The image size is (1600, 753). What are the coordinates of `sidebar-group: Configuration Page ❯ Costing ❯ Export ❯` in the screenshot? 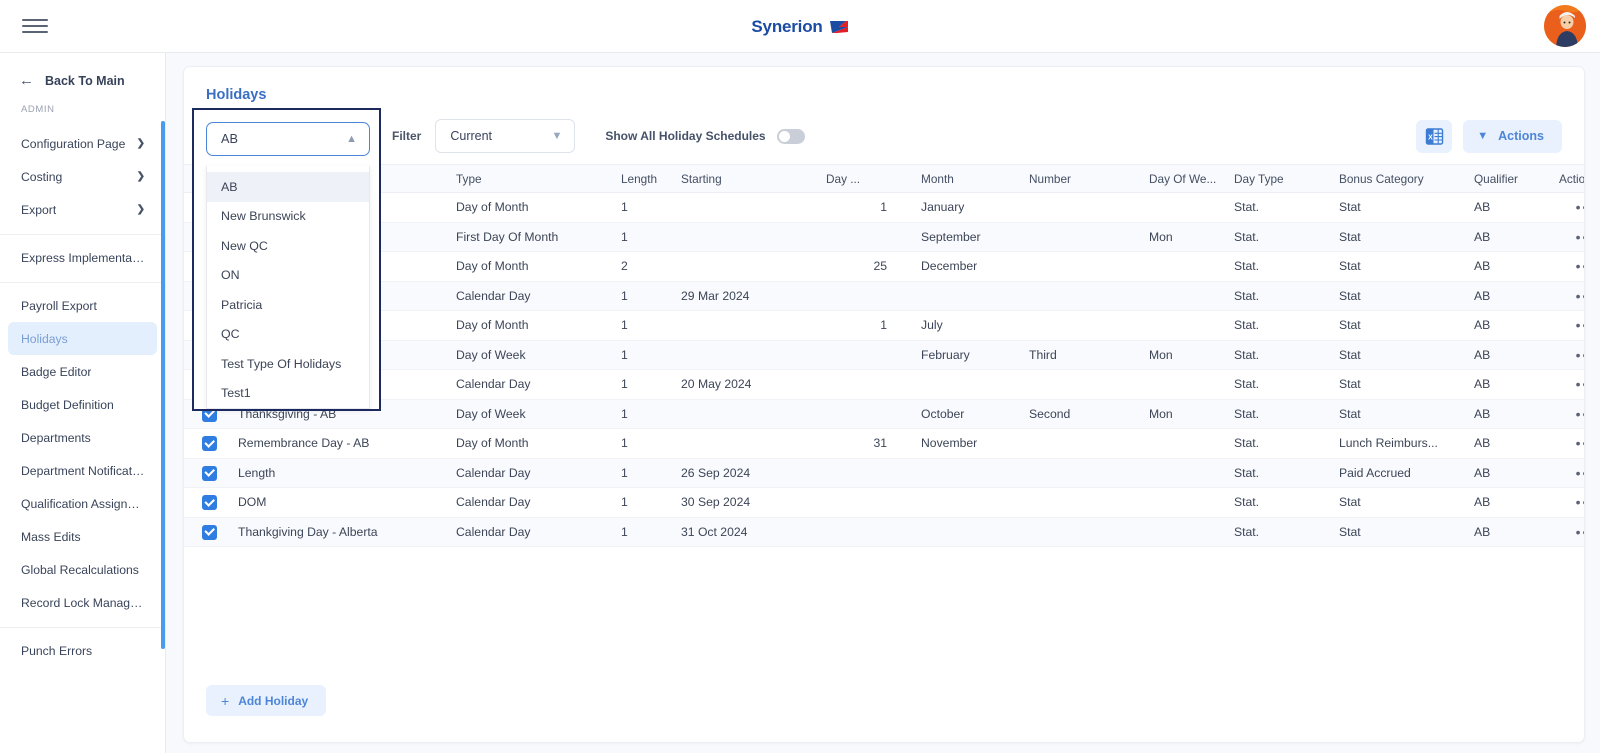 It's located at (82, 177).